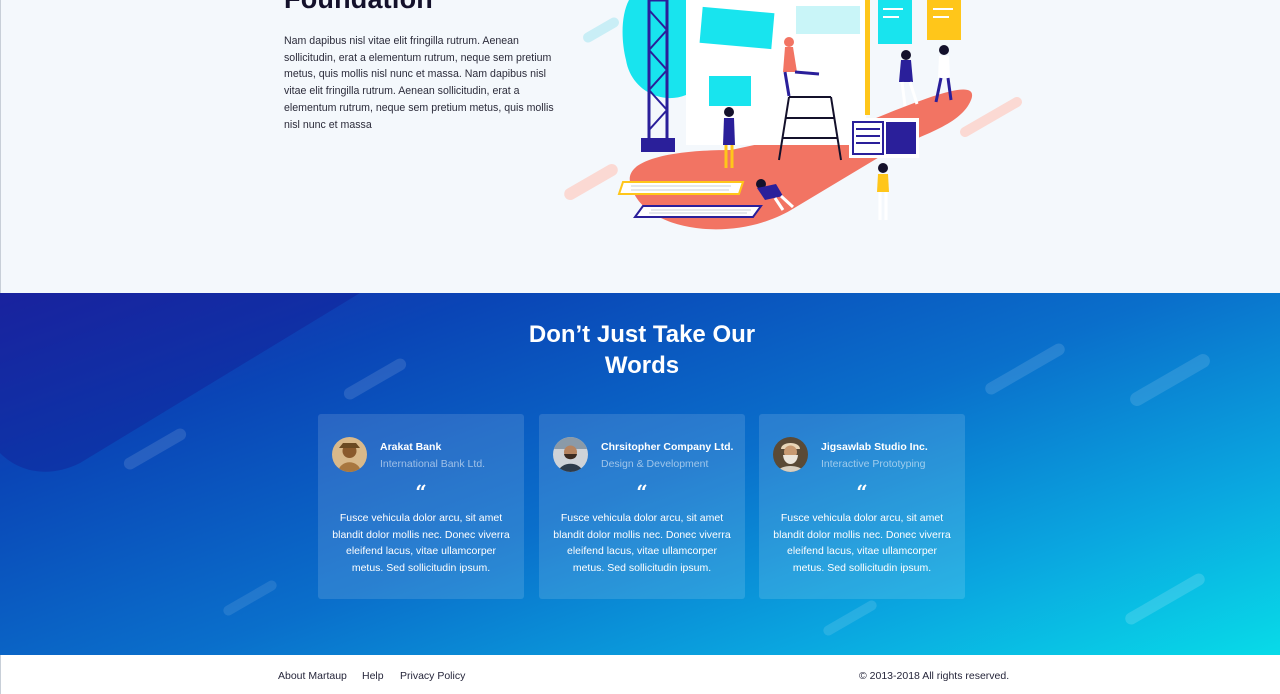  Describe the element at coordinates (667, 447) in the screenshot. I see `company-name: Chrsitopher Company Ltd.` at that location.